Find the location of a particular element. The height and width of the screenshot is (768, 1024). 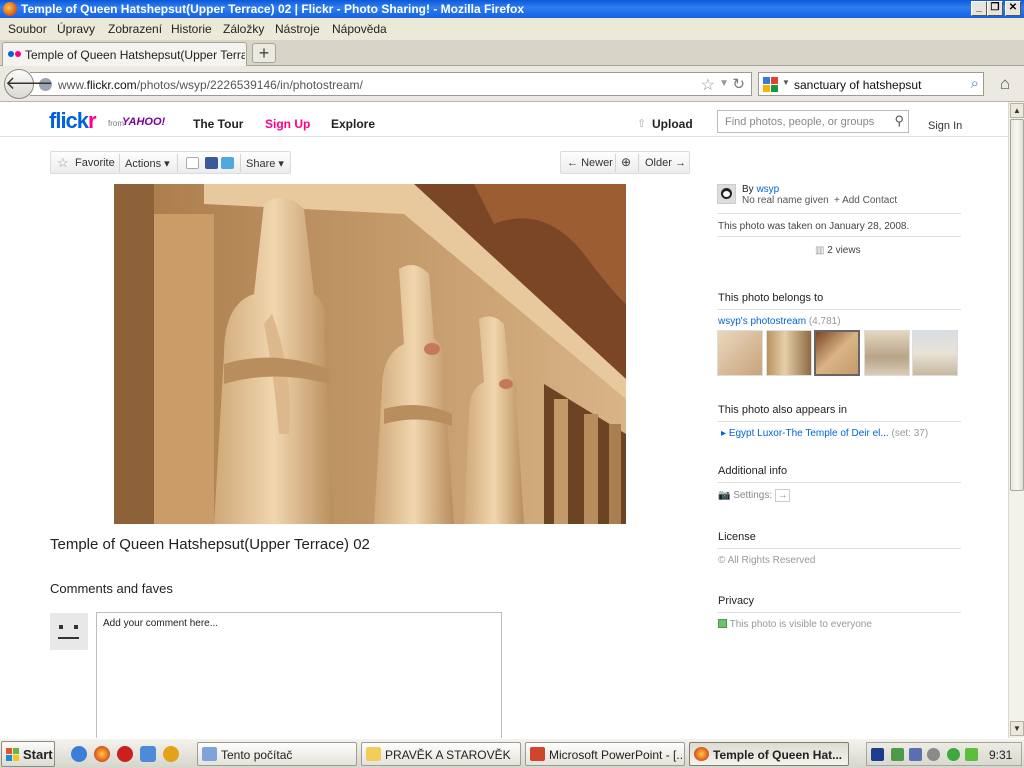

network-icon is located at coordinates (915, 754).